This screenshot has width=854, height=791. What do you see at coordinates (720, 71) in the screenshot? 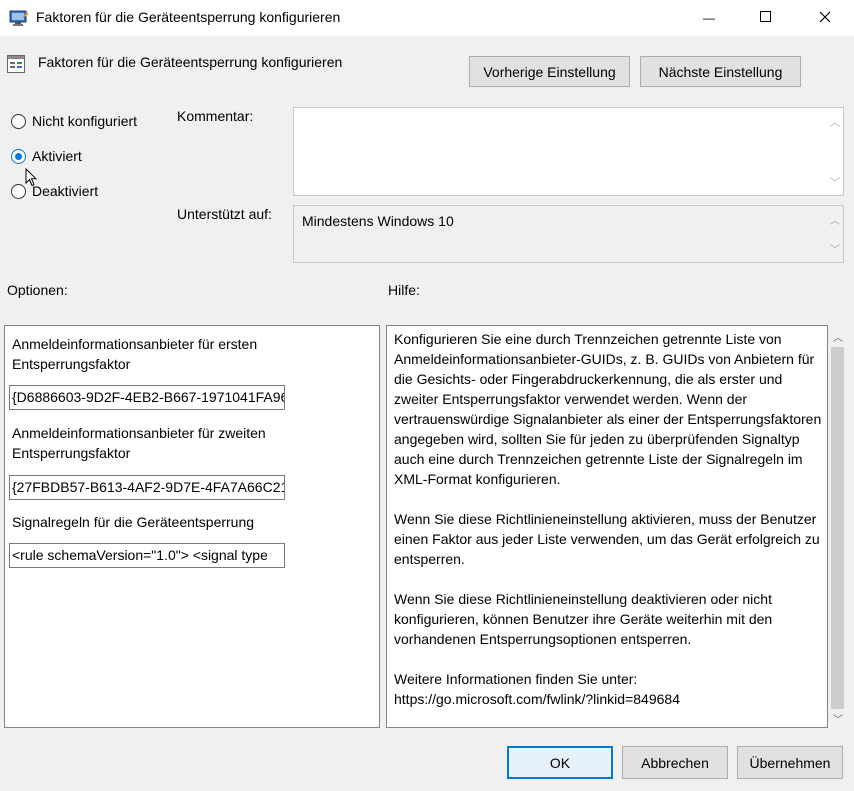
I see `next-setting-button: Nächste Einstellung` at bounding box center [720, 71].